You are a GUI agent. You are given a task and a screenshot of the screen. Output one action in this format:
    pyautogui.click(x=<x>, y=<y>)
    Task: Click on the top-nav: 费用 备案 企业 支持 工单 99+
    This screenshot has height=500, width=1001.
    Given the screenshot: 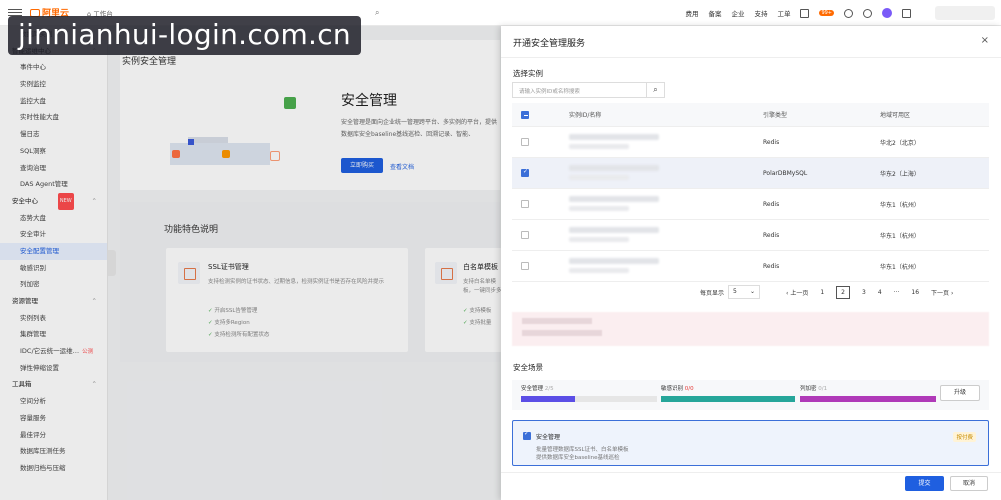 What is the action you would take?
    pyautogui.click(x=798, y=13)
    